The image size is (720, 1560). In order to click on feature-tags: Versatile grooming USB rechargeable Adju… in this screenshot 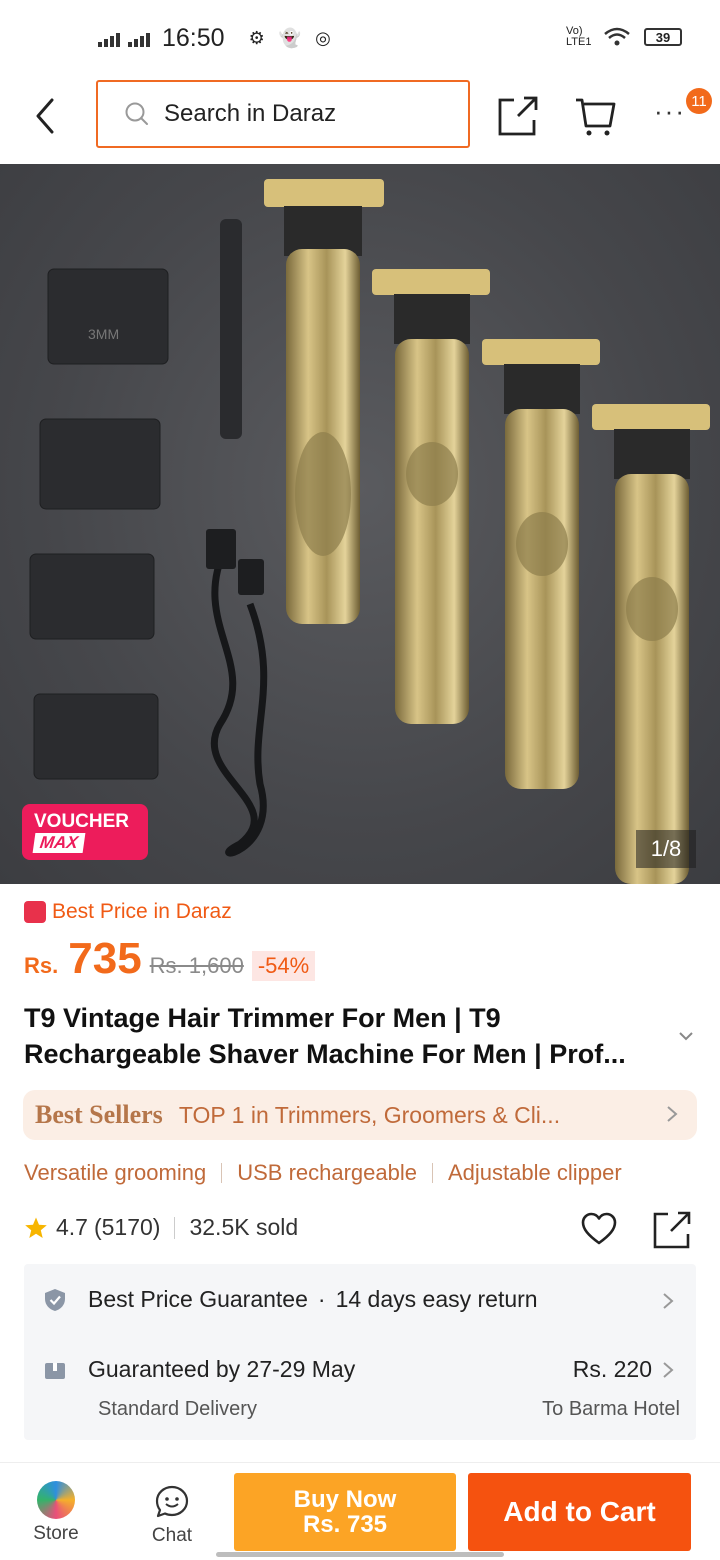, I will do `click(323, 1173)`.